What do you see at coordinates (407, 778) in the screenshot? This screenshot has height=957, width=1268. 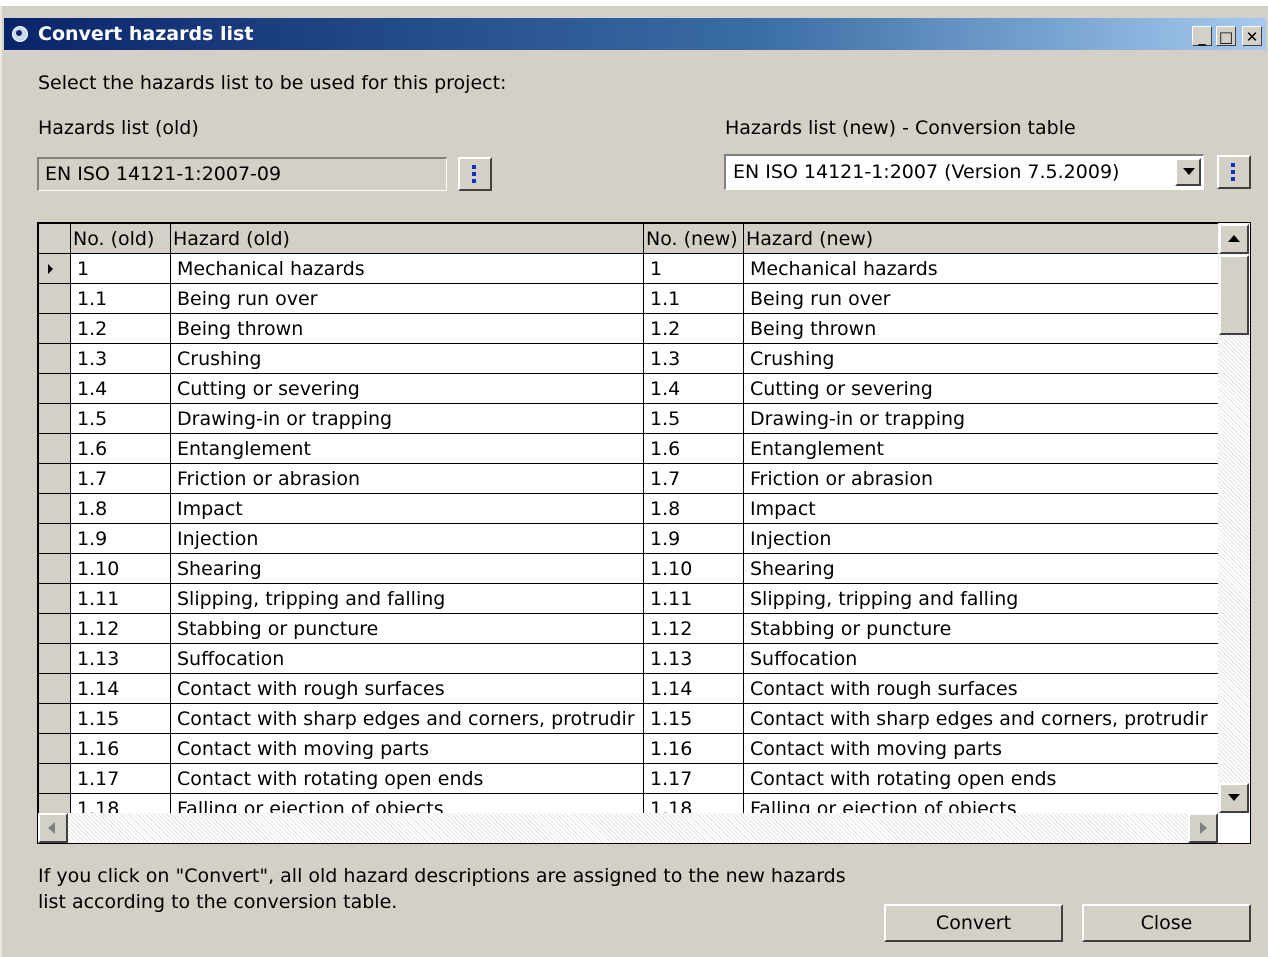 I see `cell-hazard-old: Contact with rotating open ends` at bounding box center [407, 778].